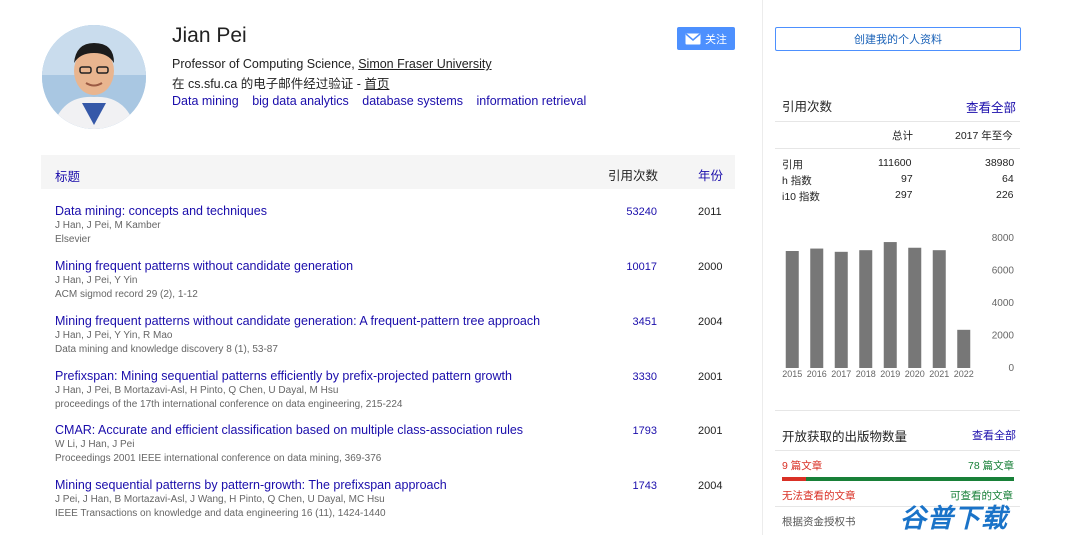 The image size is (1080, 535). I want to click on header-cited-by: 引用次数, so click(633, 174).